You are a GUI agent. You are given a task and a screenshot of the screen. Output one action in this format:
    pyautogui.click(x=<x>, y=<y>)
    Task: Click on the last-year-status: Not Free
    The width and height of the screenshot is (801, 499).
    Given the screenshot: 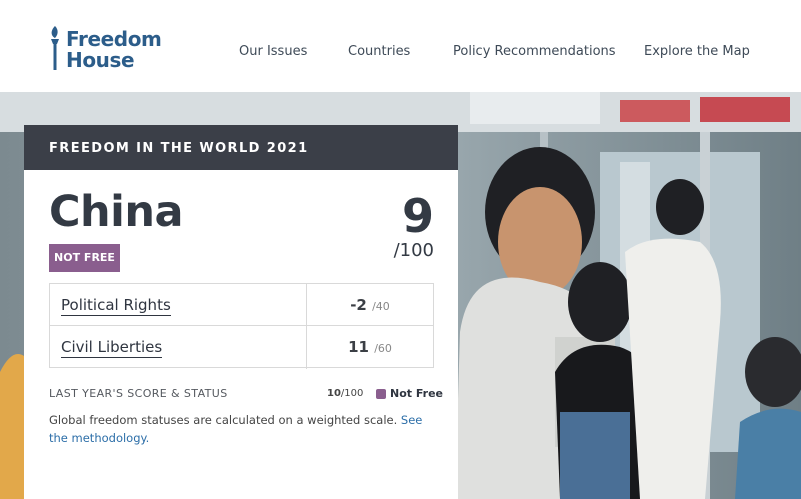 What is the action you would take?
    pyautogui.click(x=417, y=393)
    